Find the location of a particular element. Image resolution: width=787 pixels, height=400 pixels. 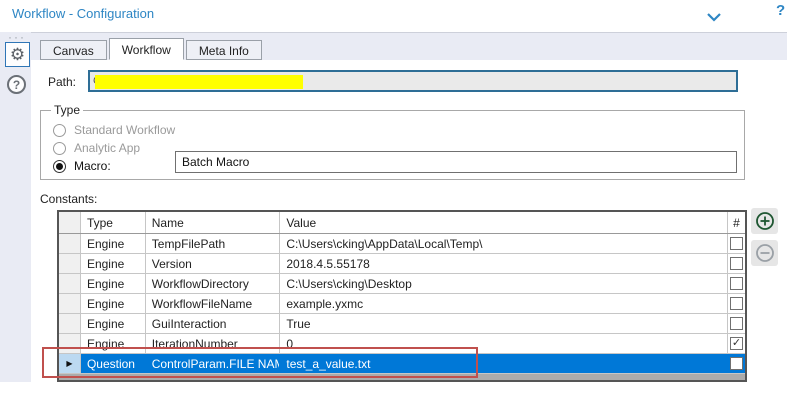

yellow-redaction-overlay is located at coordinates (199, 82).